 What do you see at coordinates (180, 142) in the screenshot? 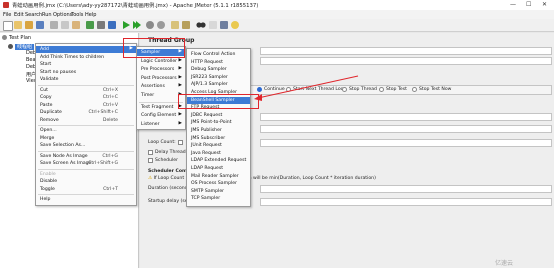
I see `forever-checkbox` at bounding box center [180, 142].